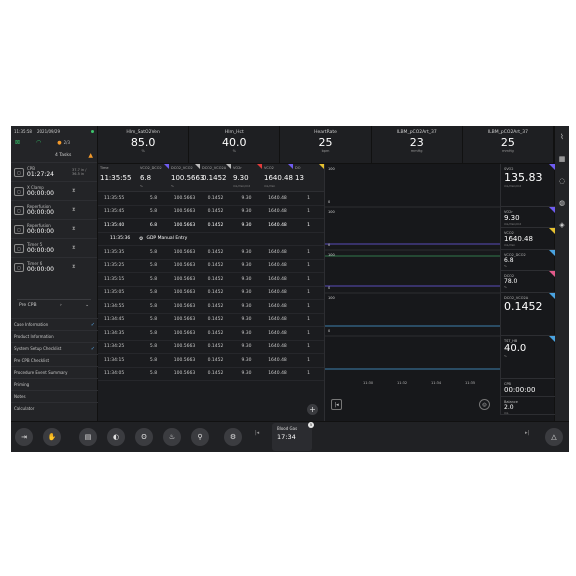  I want to click on parameter-unit: %, so click(143, 151).